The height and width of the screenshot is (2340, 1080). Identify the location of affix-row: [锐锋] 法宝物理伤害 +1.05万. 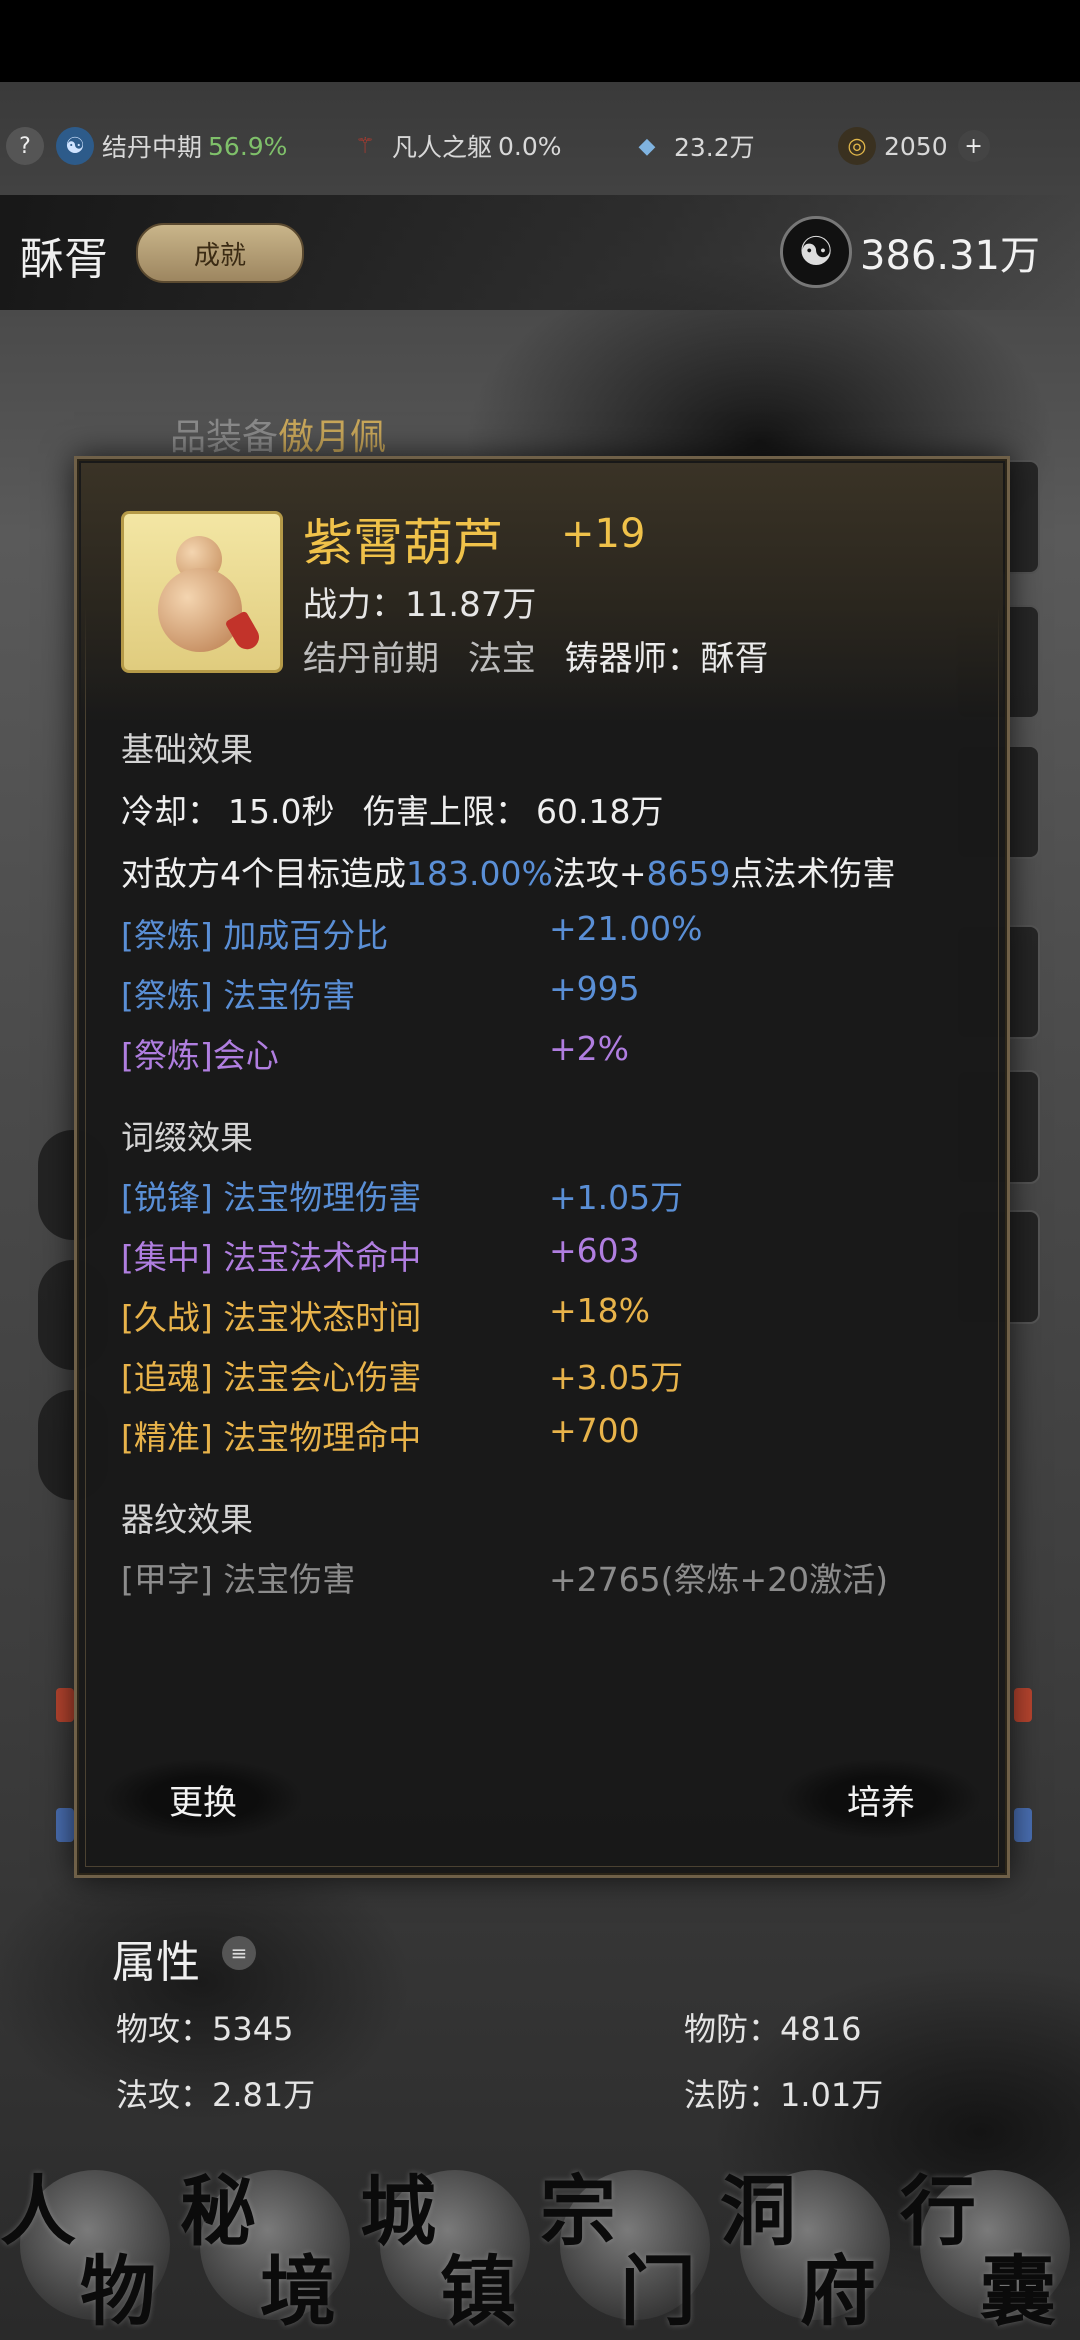
(402, 1195).